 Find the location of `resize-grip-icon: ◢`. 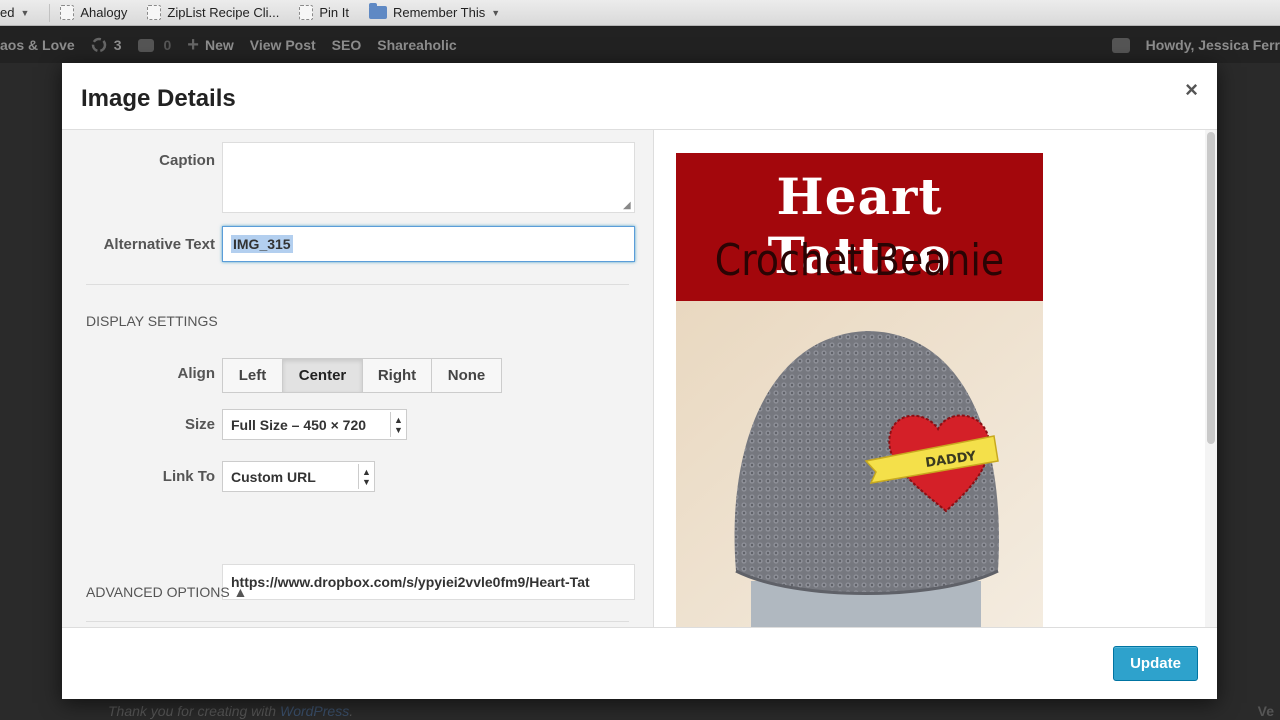

resize-grip-icon: ◢ is located at coordinates (628, 206).